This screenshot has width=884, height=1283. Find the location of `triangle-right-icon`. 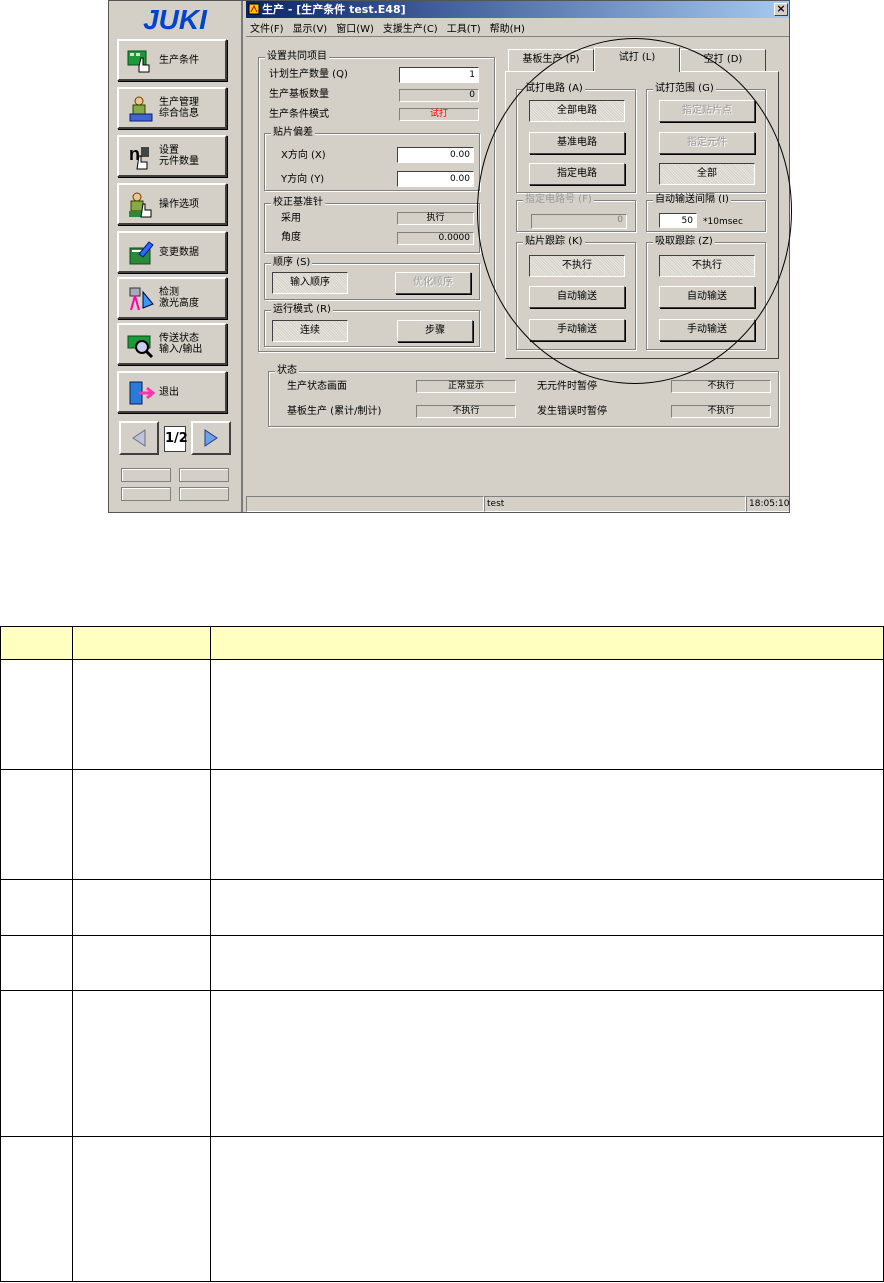

triangle-right-icon is located at coordinates (211, 438).